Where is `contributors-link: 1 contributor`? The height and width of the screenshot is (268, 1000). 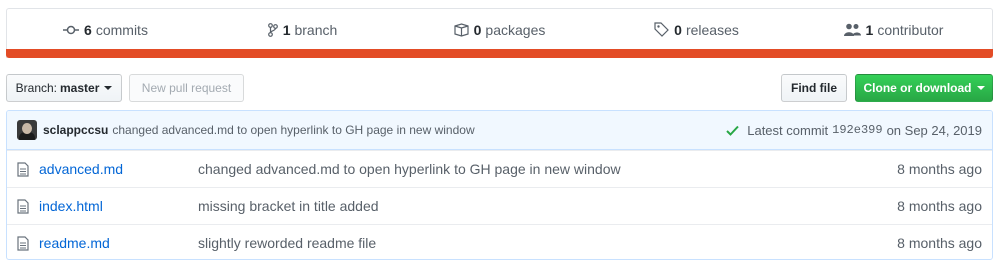
contributors-link: 1 contributor is located at coordinates (893, 29).